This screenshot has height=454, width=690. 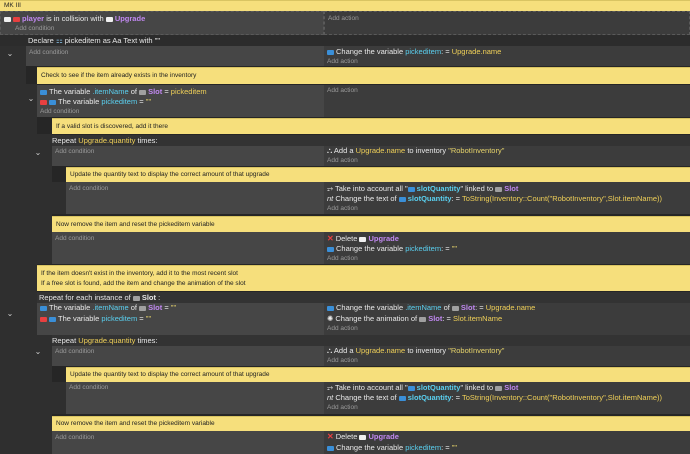 What do you see at coordinates (108, 308) in the screenshot?
I see `itemname-empty-condition: The variable .itemName of Slot = ""` at bounding box center [108, 308].